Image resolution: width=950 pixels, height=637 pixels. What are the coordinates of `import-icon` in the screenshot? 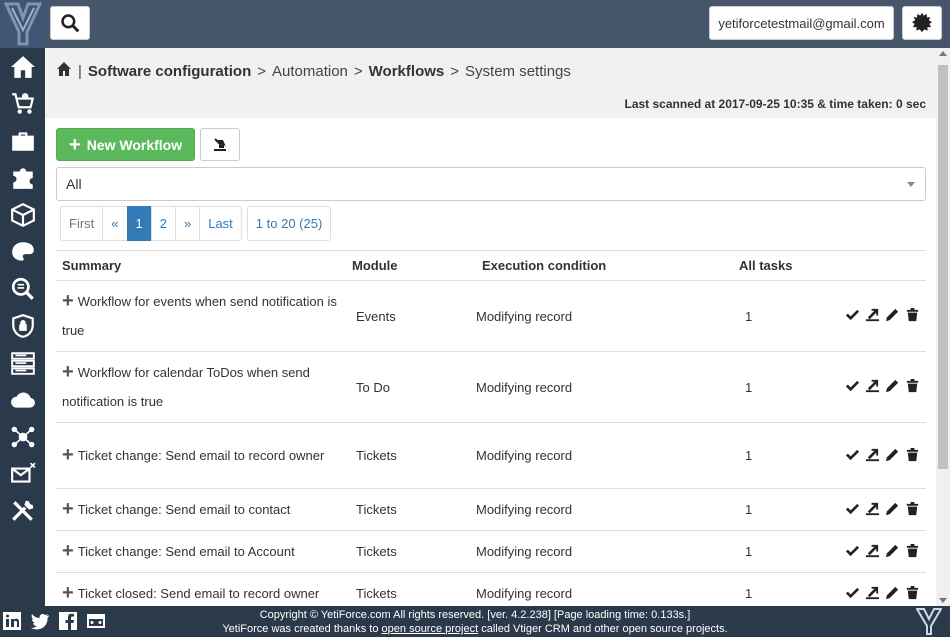 It's located at (220, 144).